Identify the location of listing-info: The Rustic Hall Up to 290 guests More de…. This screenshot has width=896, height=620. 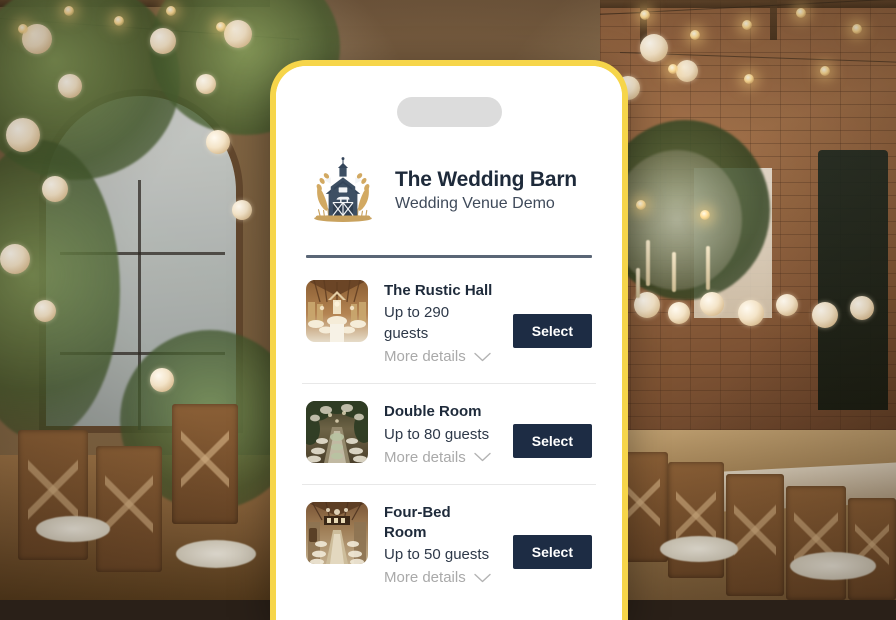
(440, 323).